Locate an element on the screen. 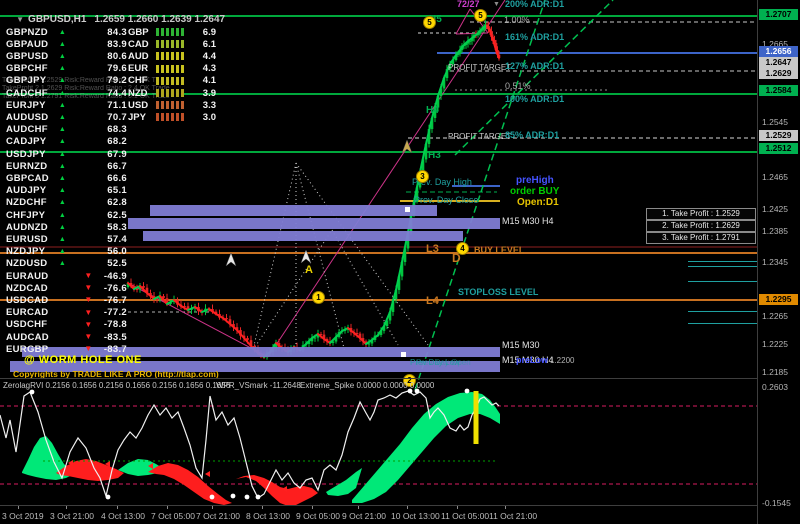  pair-symbol: EURUSD is located at coordinates (27, 239).